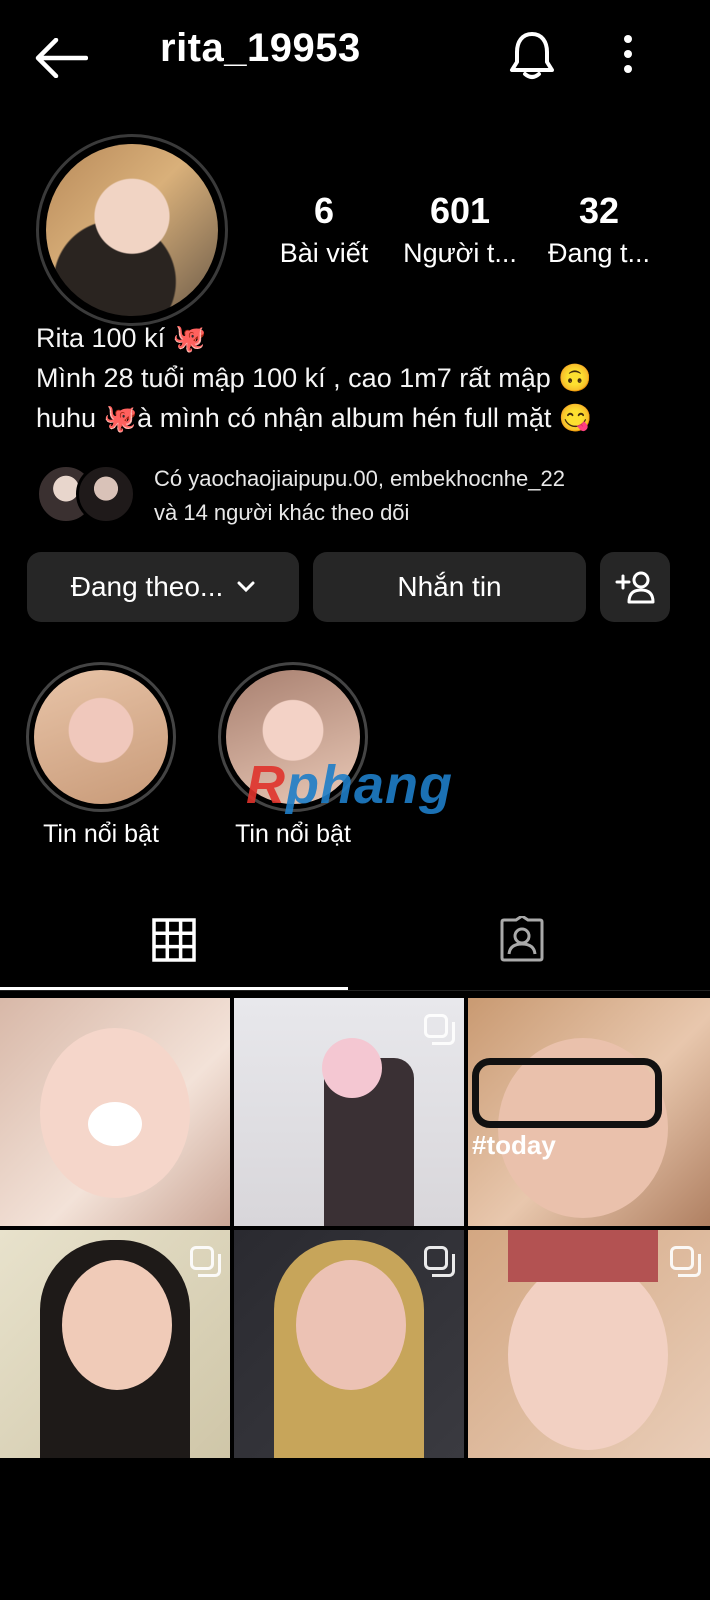 This screenshot has width=710, height=1600. What do you see at coordinates (246, 587) in the screenshot?
I see `chevron-down-icon` at bounding box center [246, 587].